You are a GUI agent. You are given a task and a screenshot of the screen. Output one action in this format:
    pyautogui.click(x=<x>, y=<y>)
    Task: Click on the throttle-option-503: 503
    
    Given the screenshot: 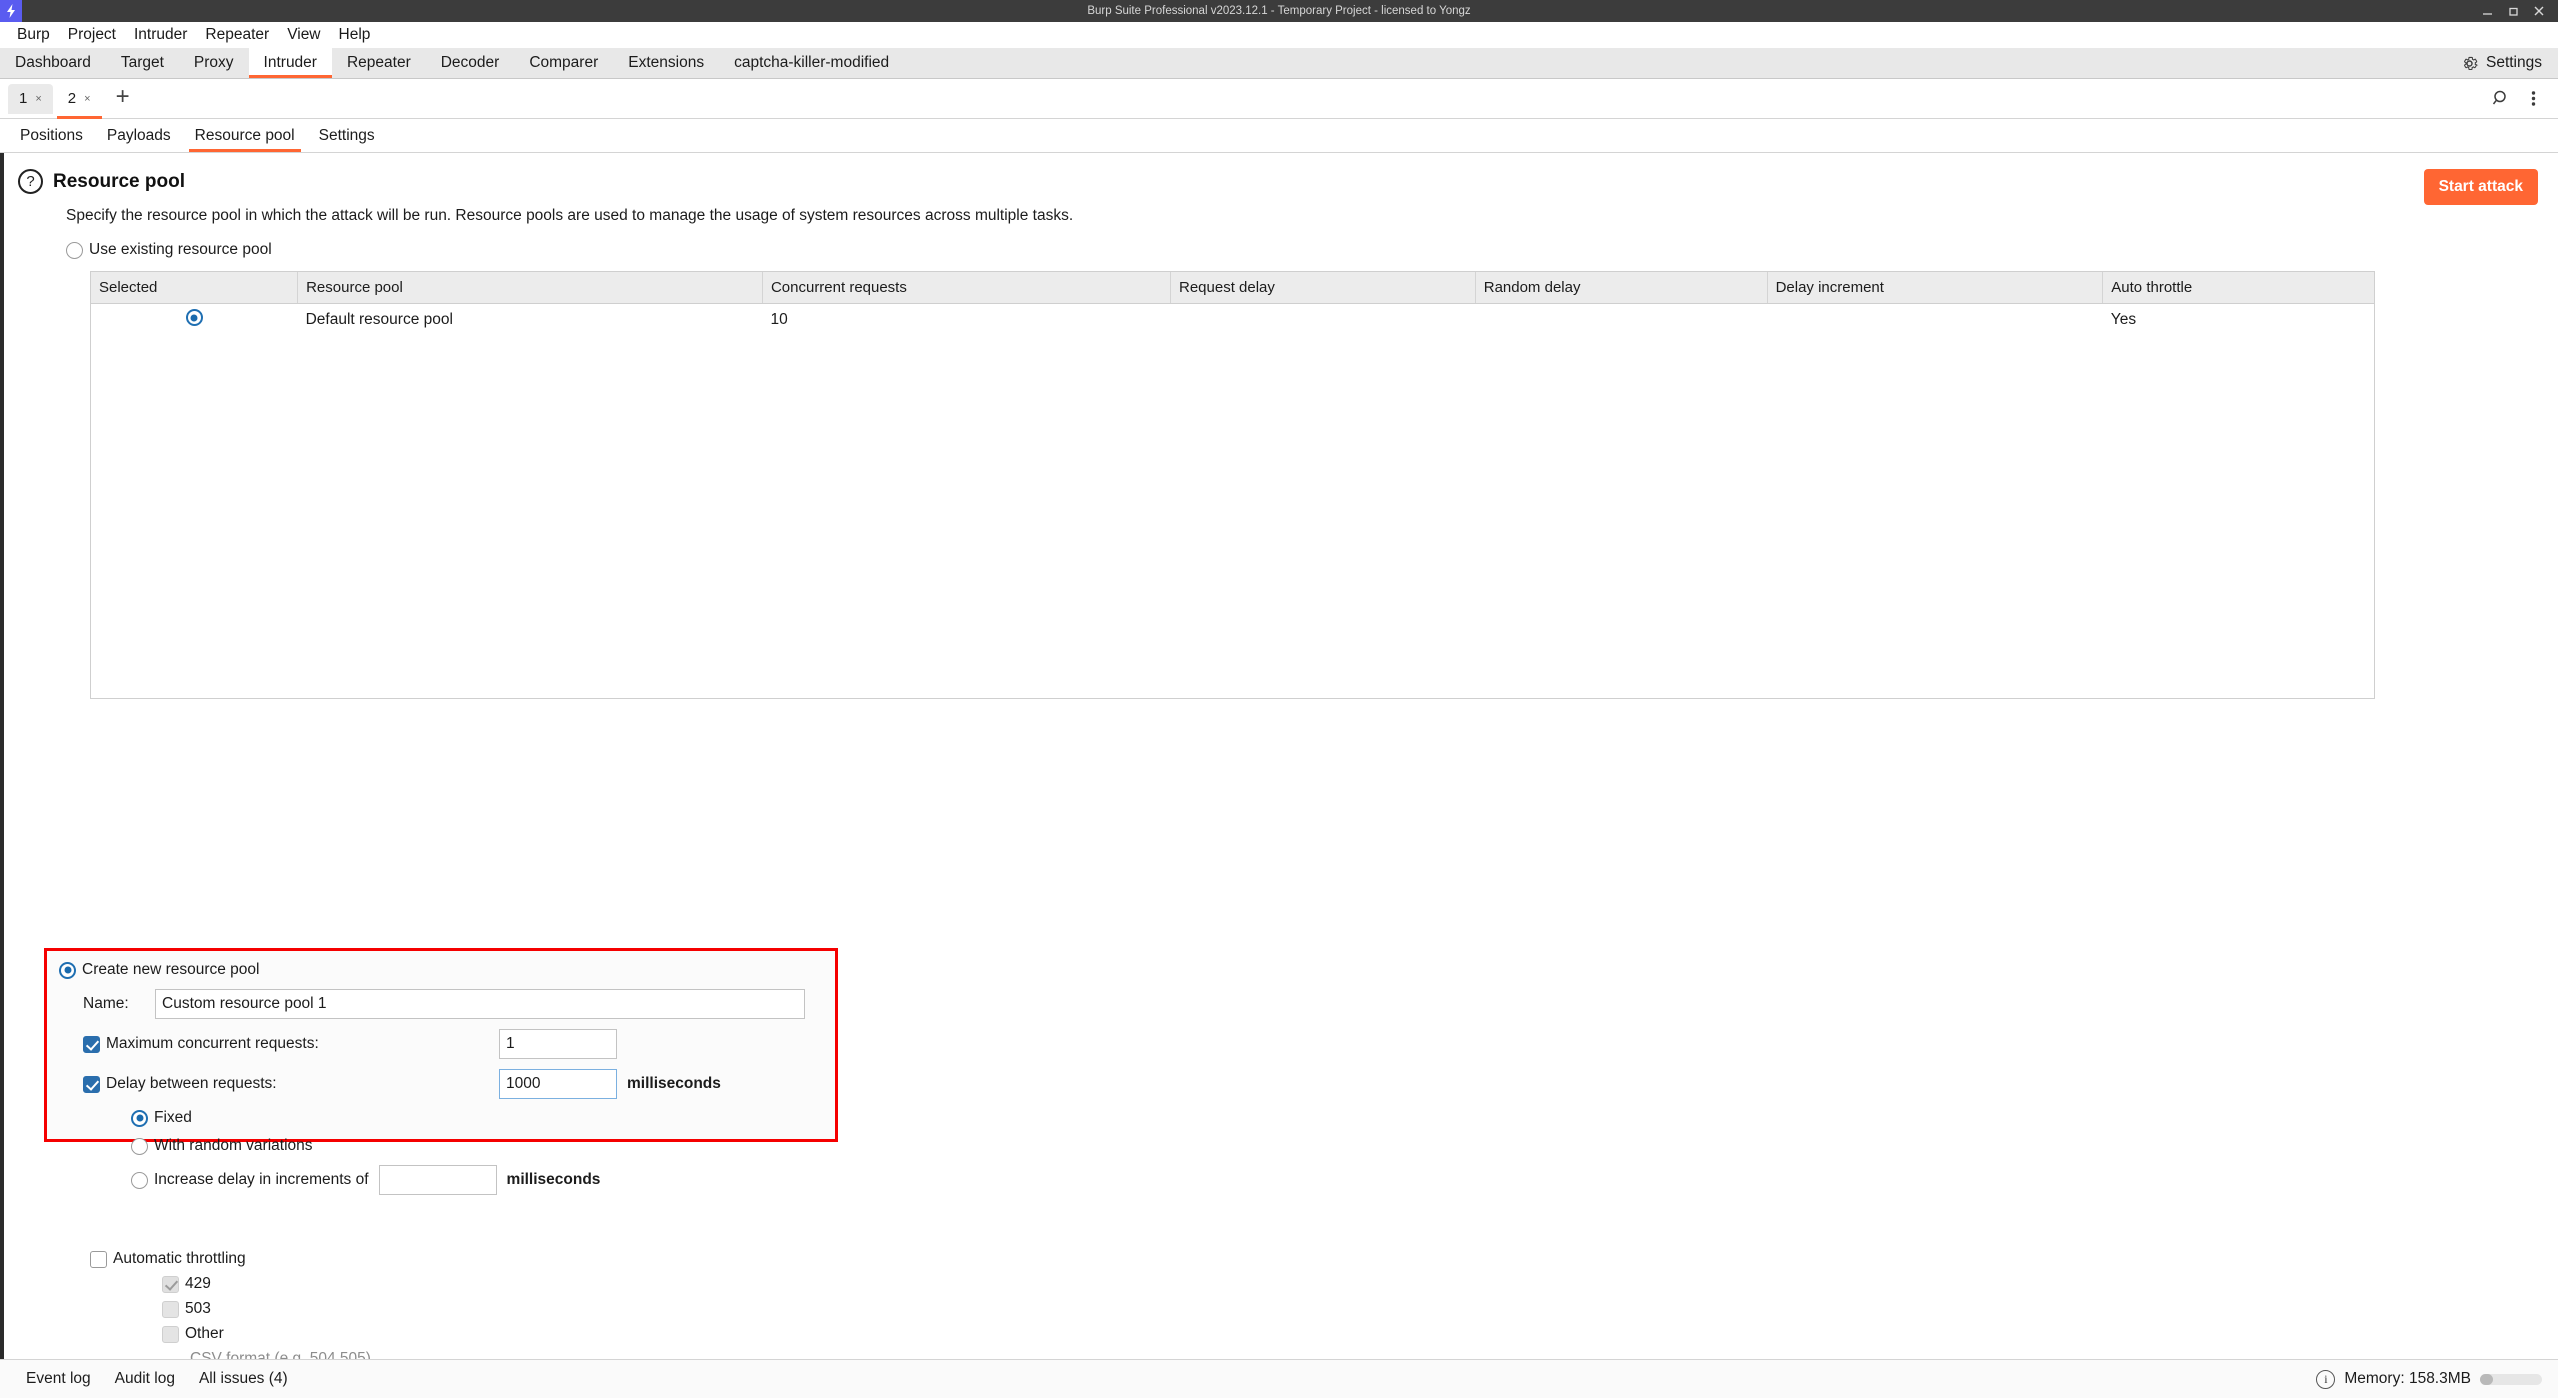 What is the action you would take?
    pyautogui.click(x=357, y=1309)
    